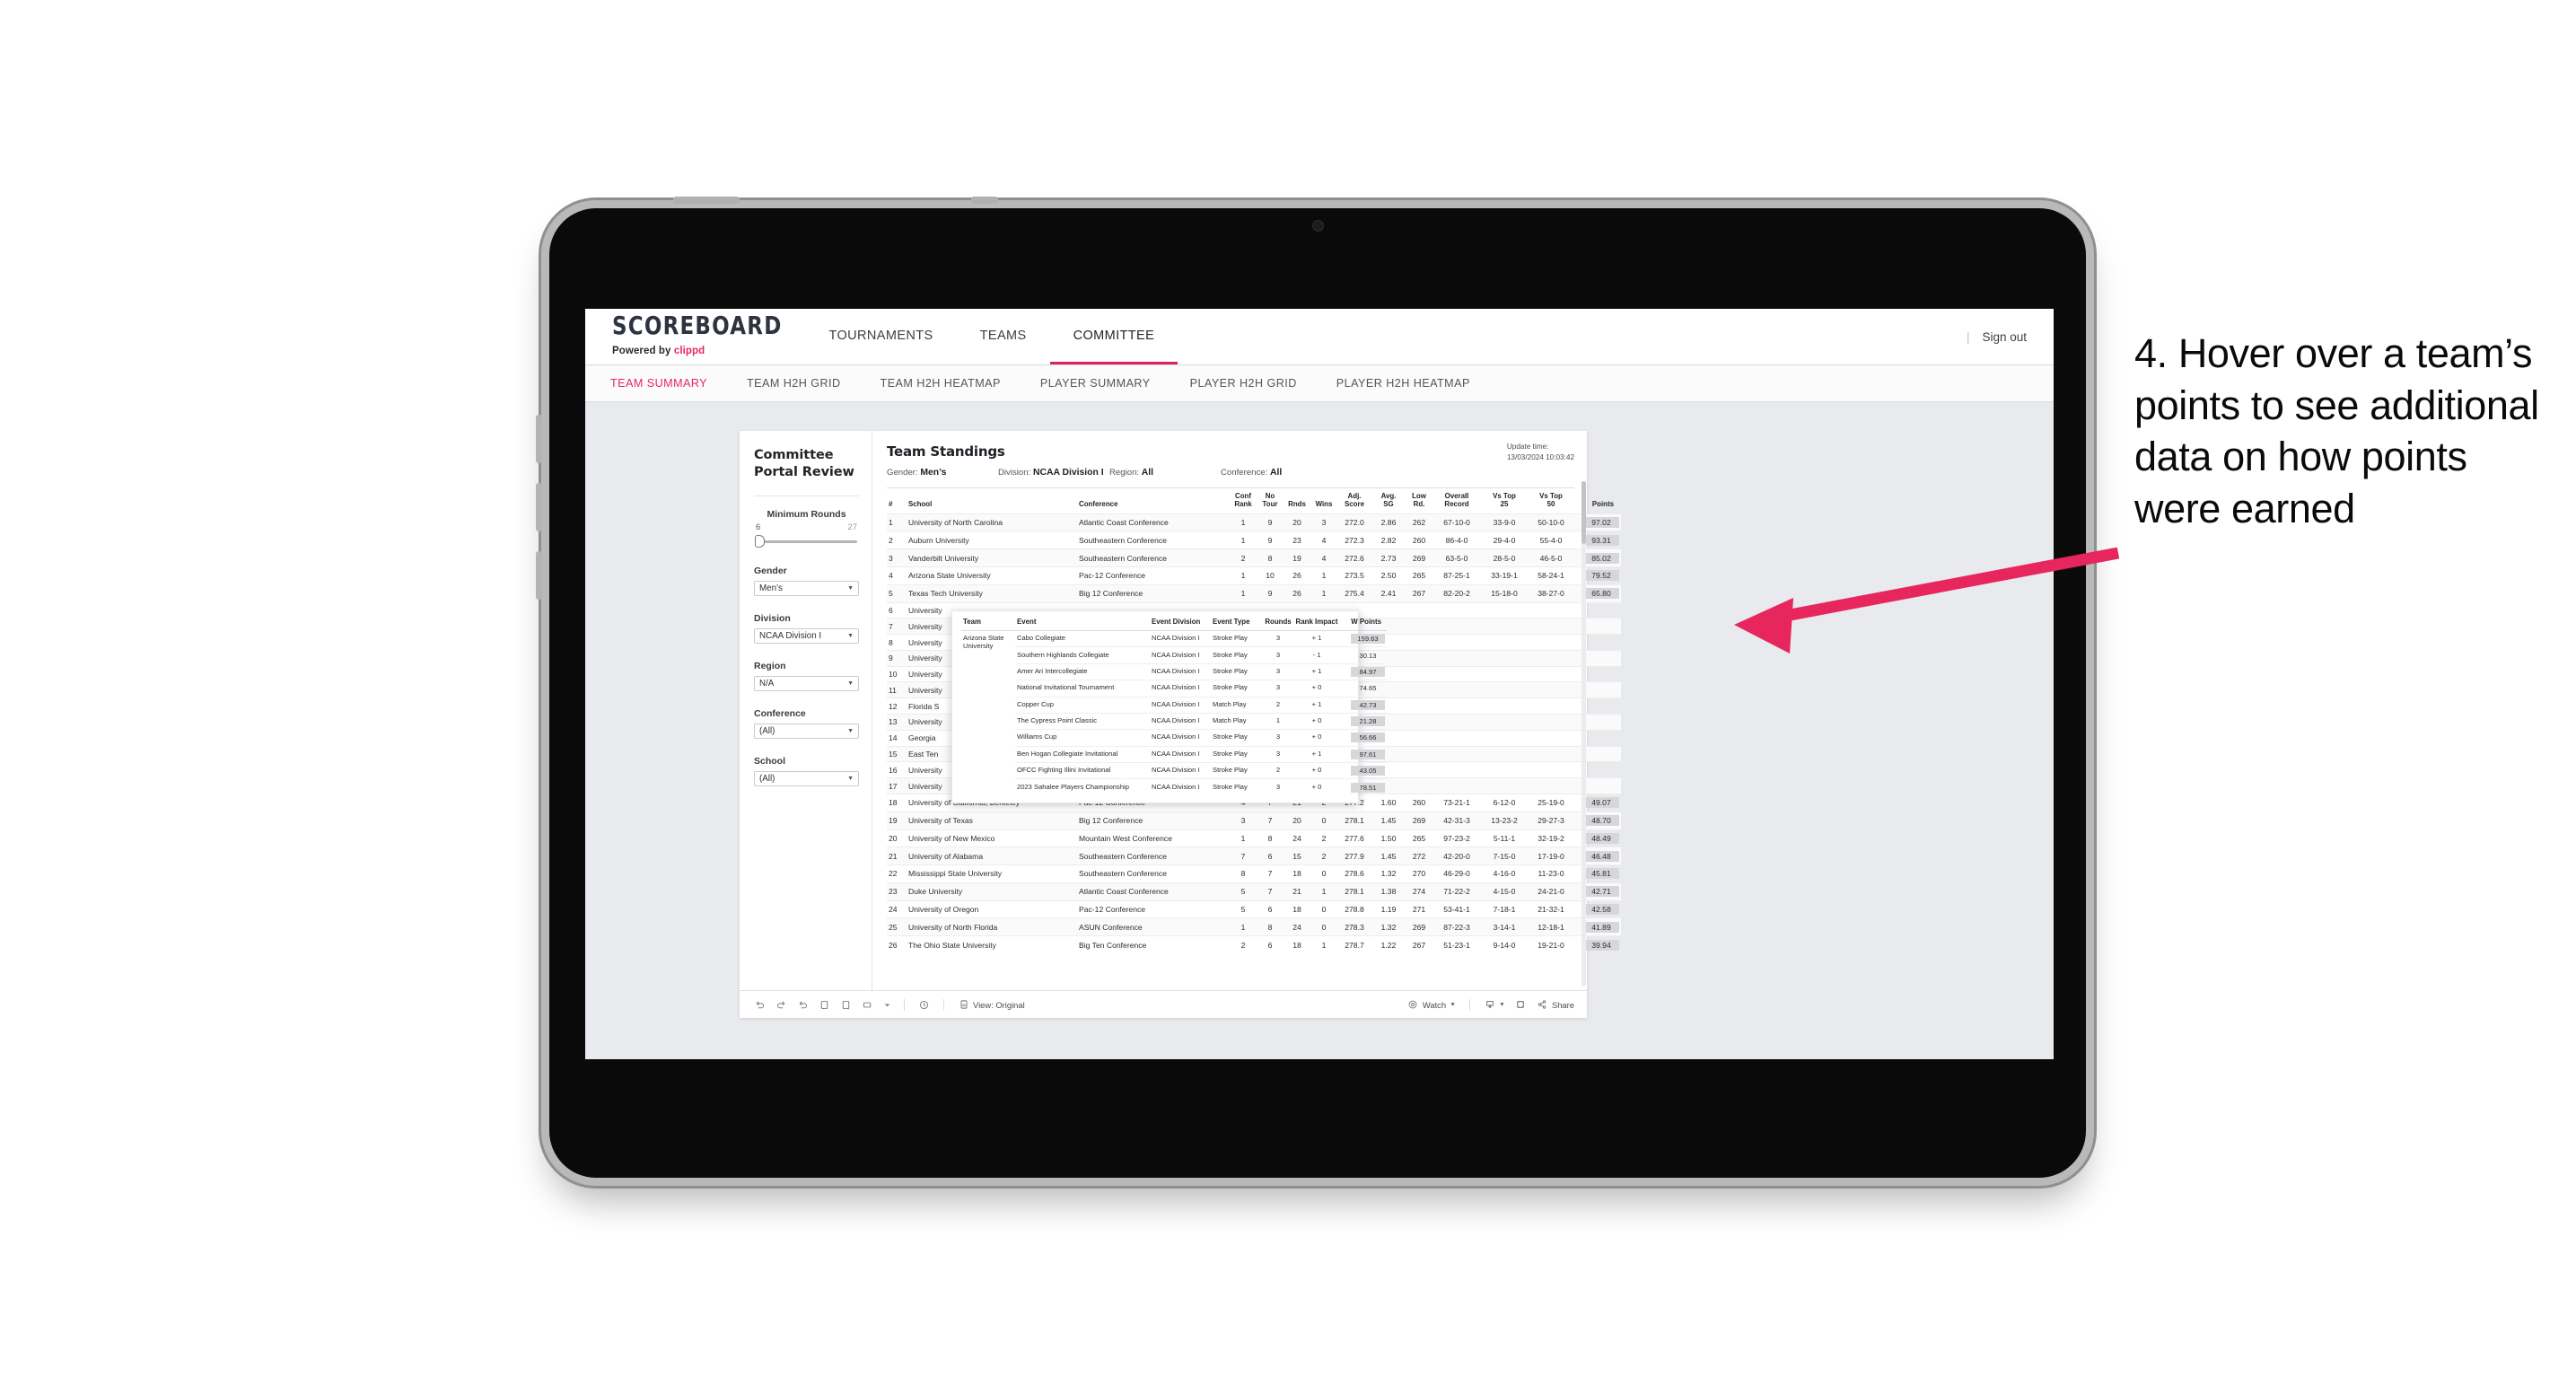 The height and width of the screenshot is (1386, 2576). Describe the element at coordinates (1457, 501) in the screenshot. I see `col-header-overall-record: Overall Record` at that location.